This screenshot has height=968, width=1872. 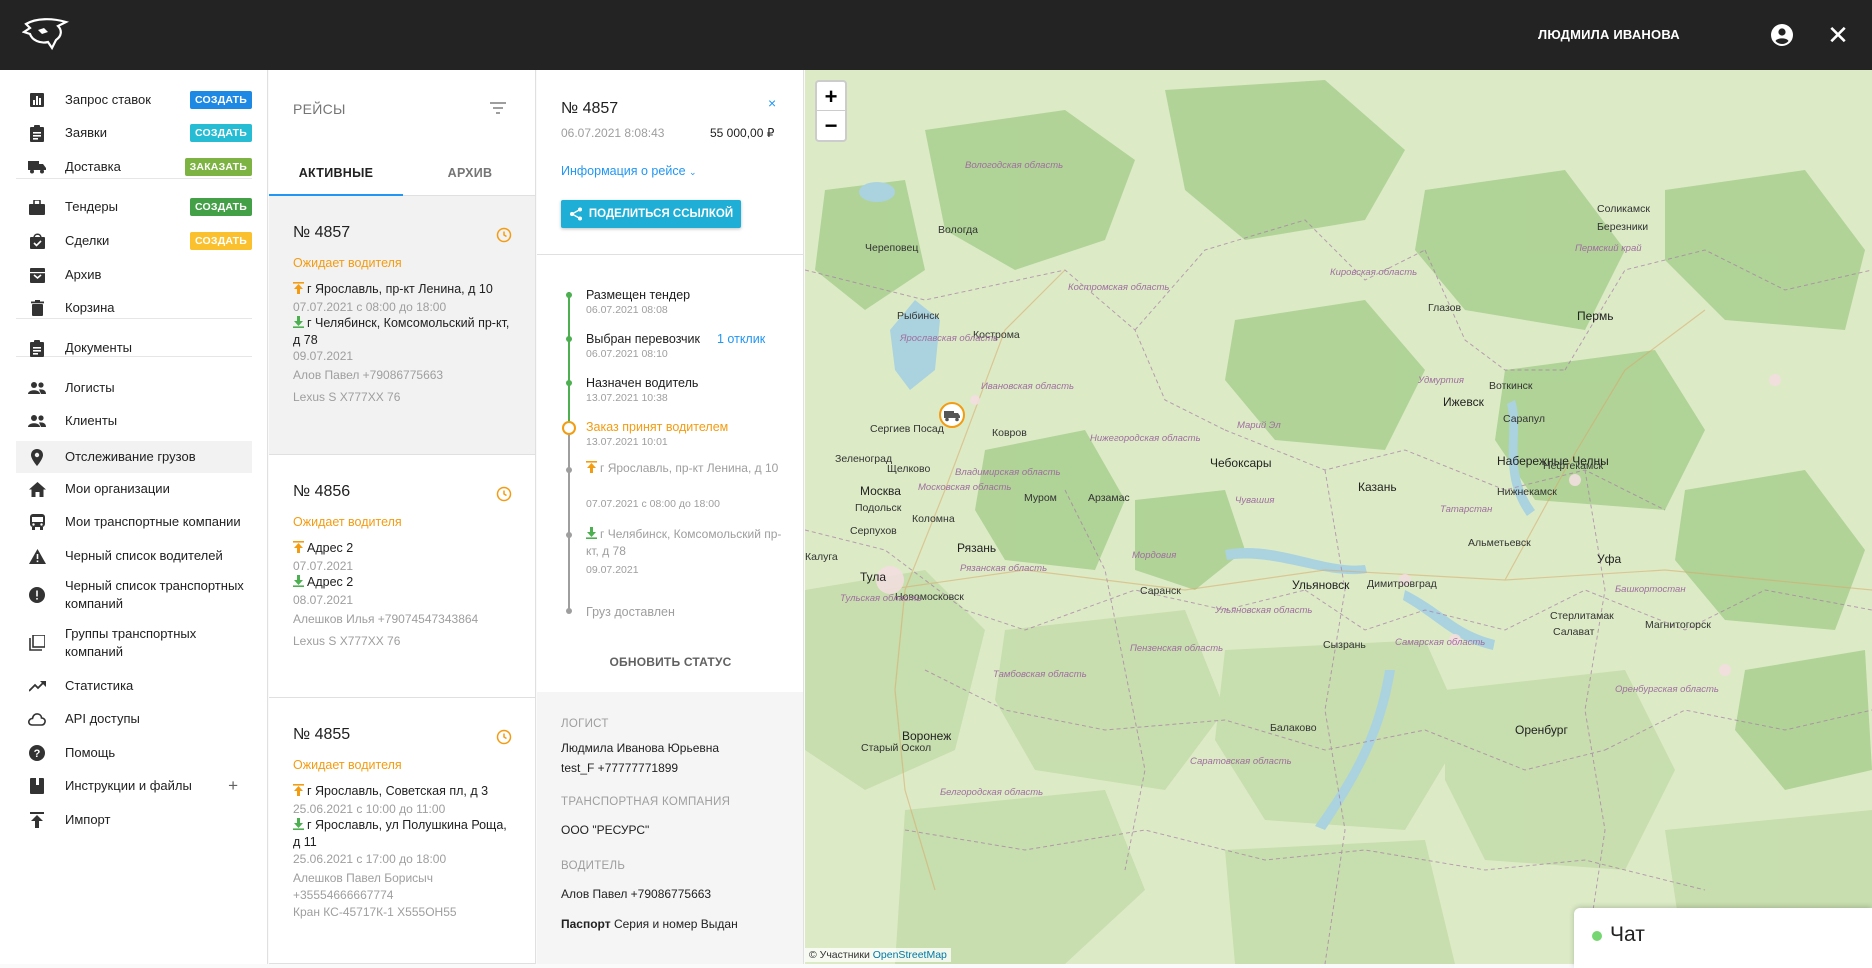 What do you see at coordinates (37, 348) in the screenshot?
I see `document-icon` at bounding box center [37, 348].